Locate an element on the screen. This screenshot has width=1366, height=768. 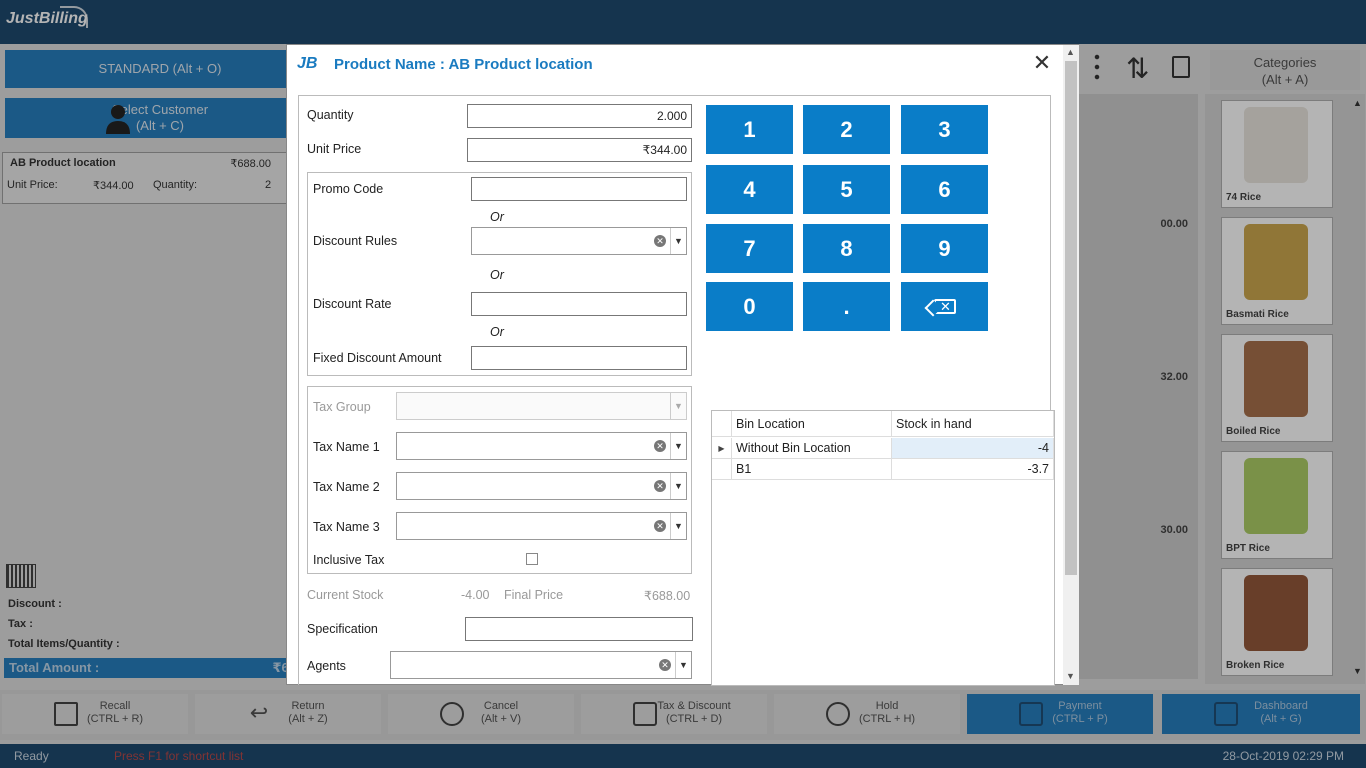
close-icon: ✕ is located at coordinates (1042, 63).